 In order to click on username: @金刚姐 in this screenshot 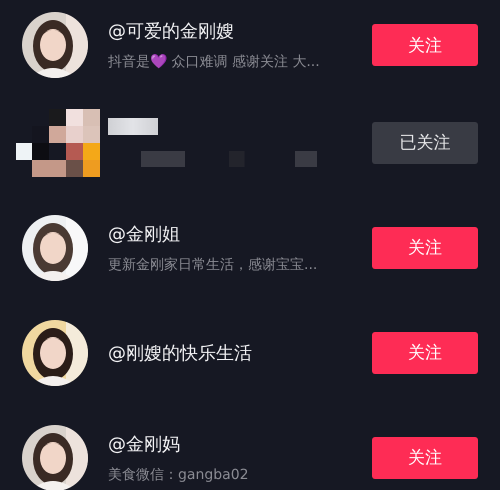, I will do `click(240, 234)`.